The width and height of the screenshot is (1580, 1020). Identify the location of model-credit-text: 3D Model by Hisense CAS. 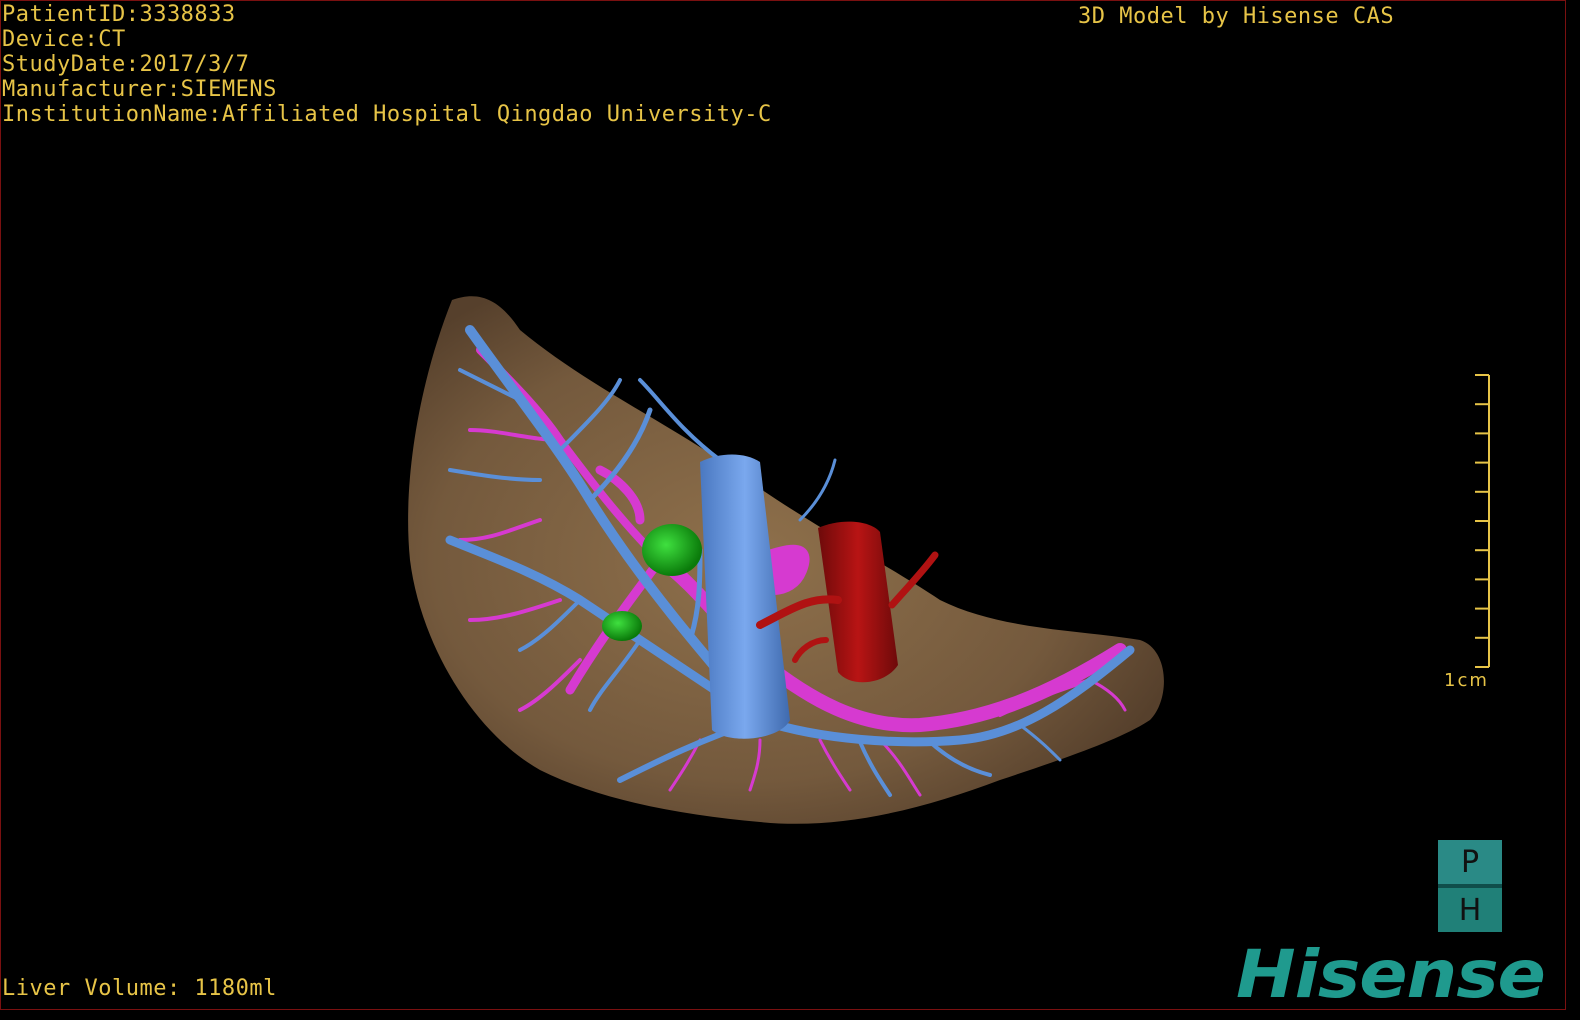
(1236, 16).